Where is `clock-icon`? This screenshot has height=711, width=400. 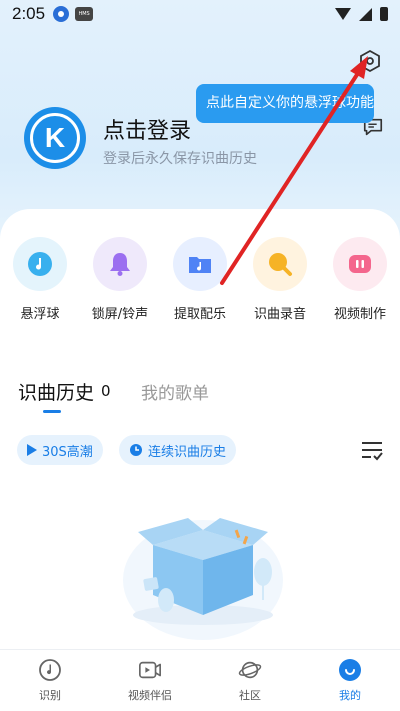
clock-icon is located at coordinates (136, 450).